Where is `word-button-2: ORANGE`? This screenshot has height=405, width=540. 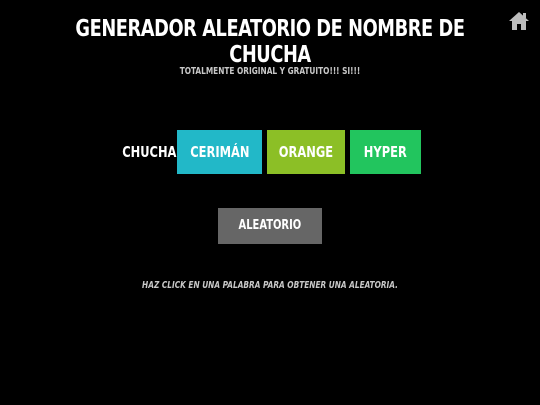
word-button-2: ORANGE is located at coordinates (306, 152).